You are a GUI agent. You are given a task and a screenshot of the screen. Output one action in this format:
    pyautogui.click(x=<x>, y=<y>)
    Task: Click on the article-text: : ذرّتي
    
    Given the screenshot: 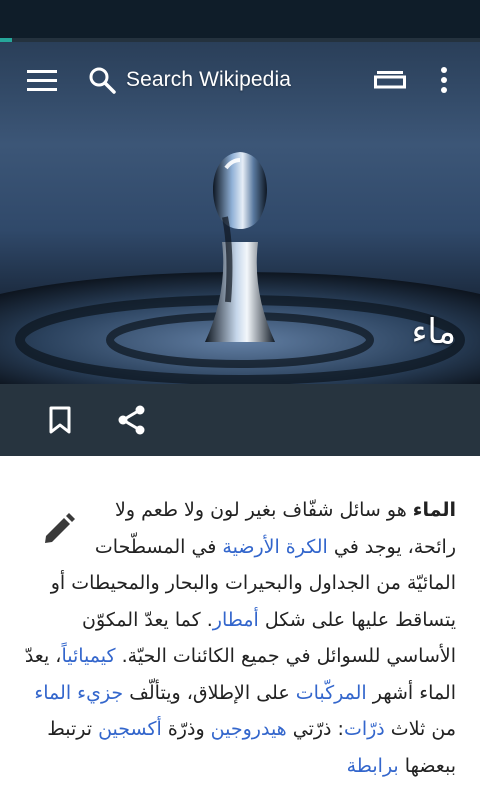 What is the action you would take?
    pyautogui.click(x=315, y=729)
    